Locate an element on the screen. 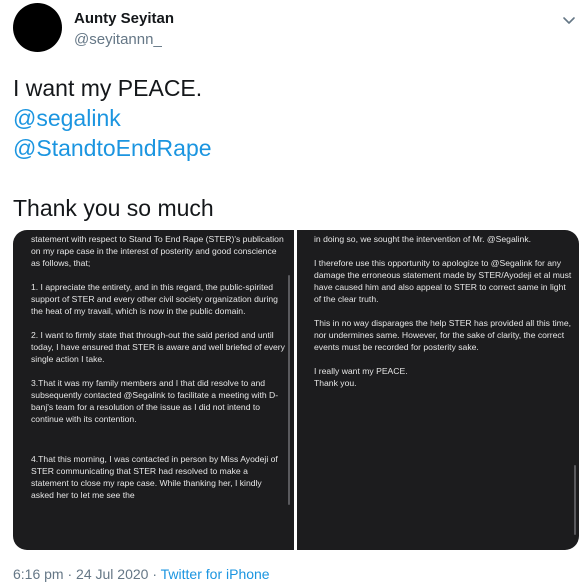 The image size is (585, 582). tweet-date: 24 Jul 2020 is located at coordinates (112, 574).